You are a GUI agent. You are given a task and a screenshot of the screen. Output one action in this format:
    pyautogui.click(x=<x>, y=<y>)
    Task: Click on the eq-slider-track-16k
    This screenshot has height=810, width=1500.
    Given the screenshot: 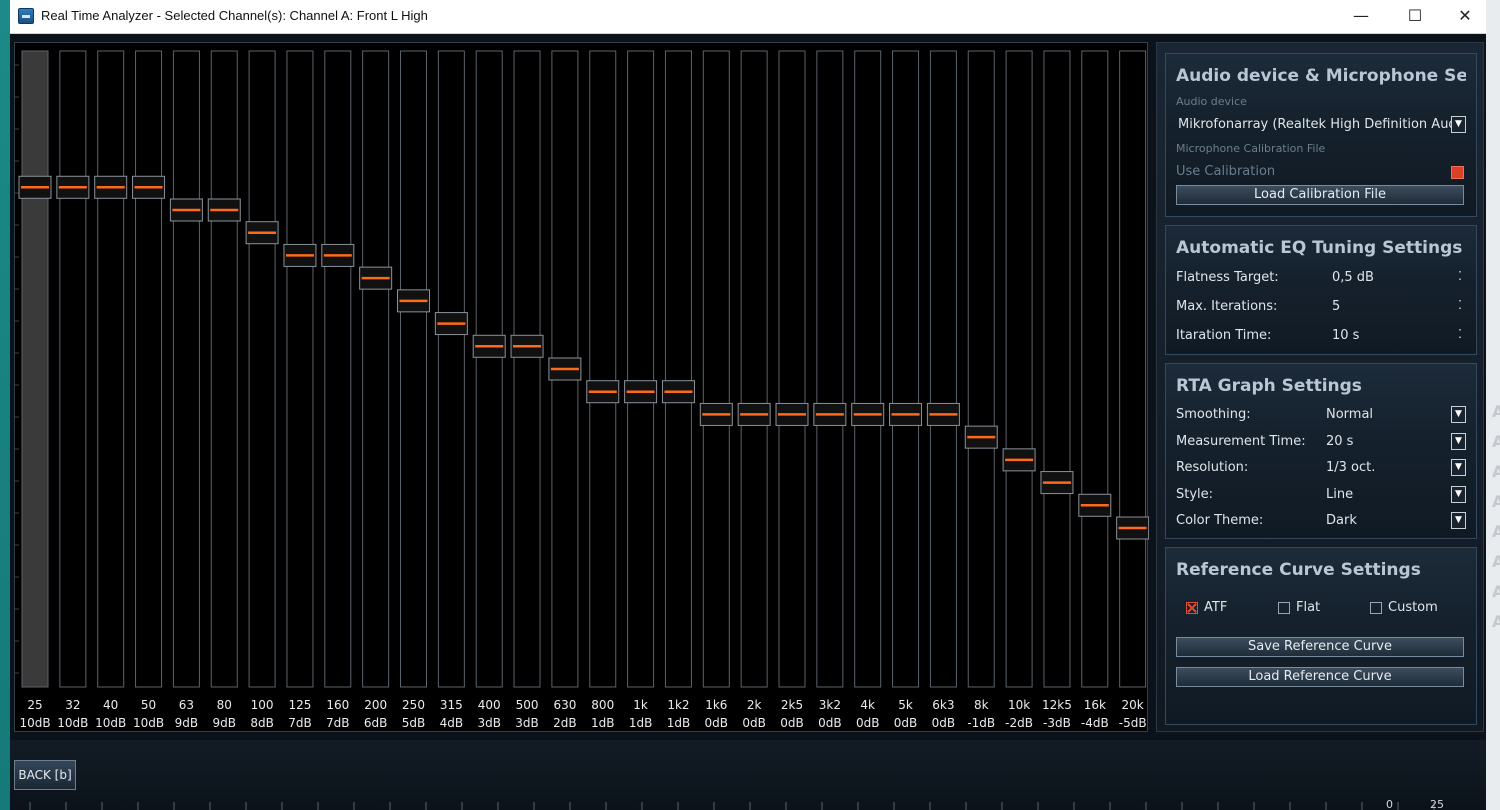 What is the action you would take?
    pyautogui.click(x=1095, y=369)
    